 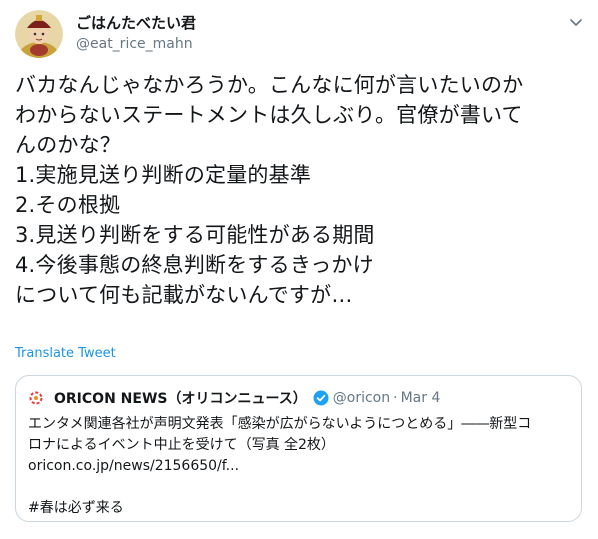 I want to click on quoted-tweet-header: ORICON NEWS（オリコンニュース） @oricon · Mar 4, so click(x=234, y=398).